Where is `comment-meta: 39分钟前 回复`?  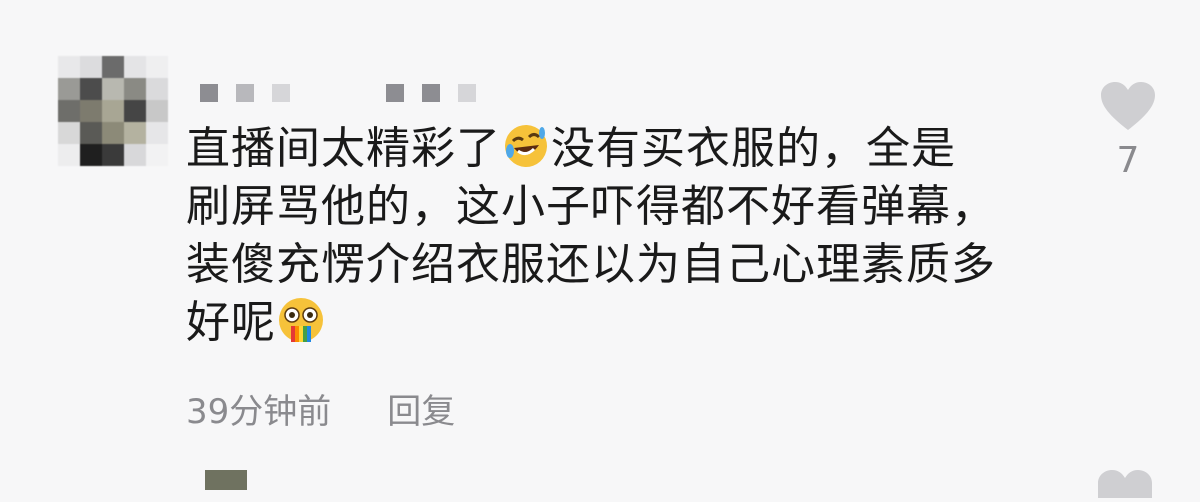
comment-meta: 39分钟前 回复 is located at coordinates (320, 408).